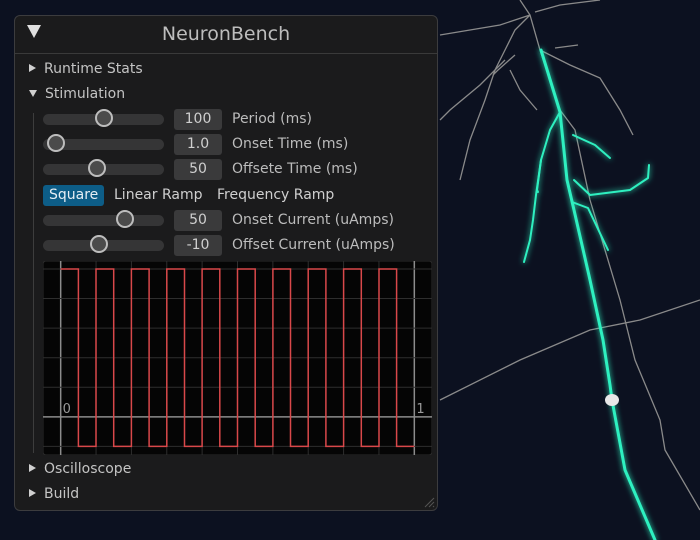 The image size is (700, 540). I want to click on title-bar: NeuronBench, so click(226, 35).